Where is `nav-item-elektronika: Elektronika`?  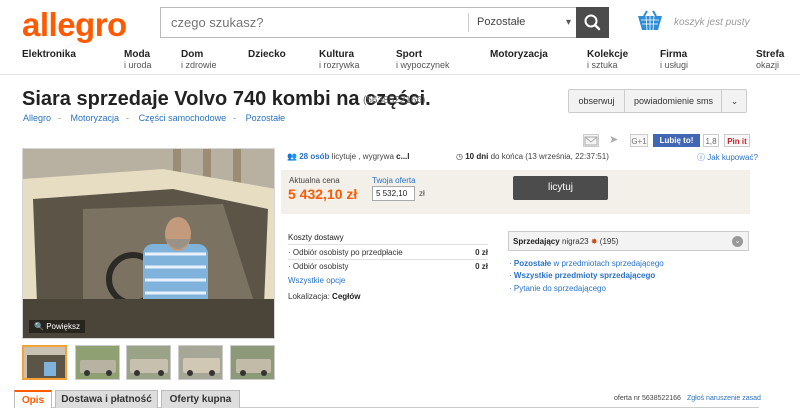 nav-item-elektronika: Elektronika is located at coordinates (49, 55).